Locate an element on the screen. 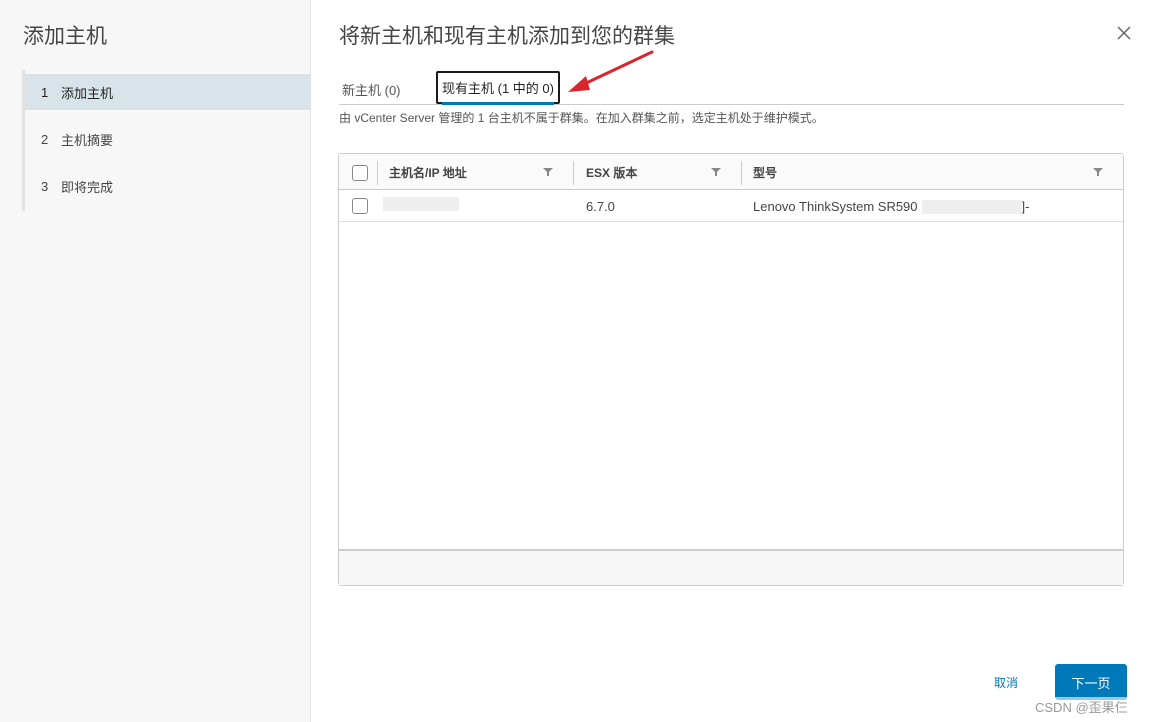 The height and width of the screenshot is (722, 1150). grid-header: 主机名/IP 地址 ESX 版本 型号 is located at coordinates (731, 172).